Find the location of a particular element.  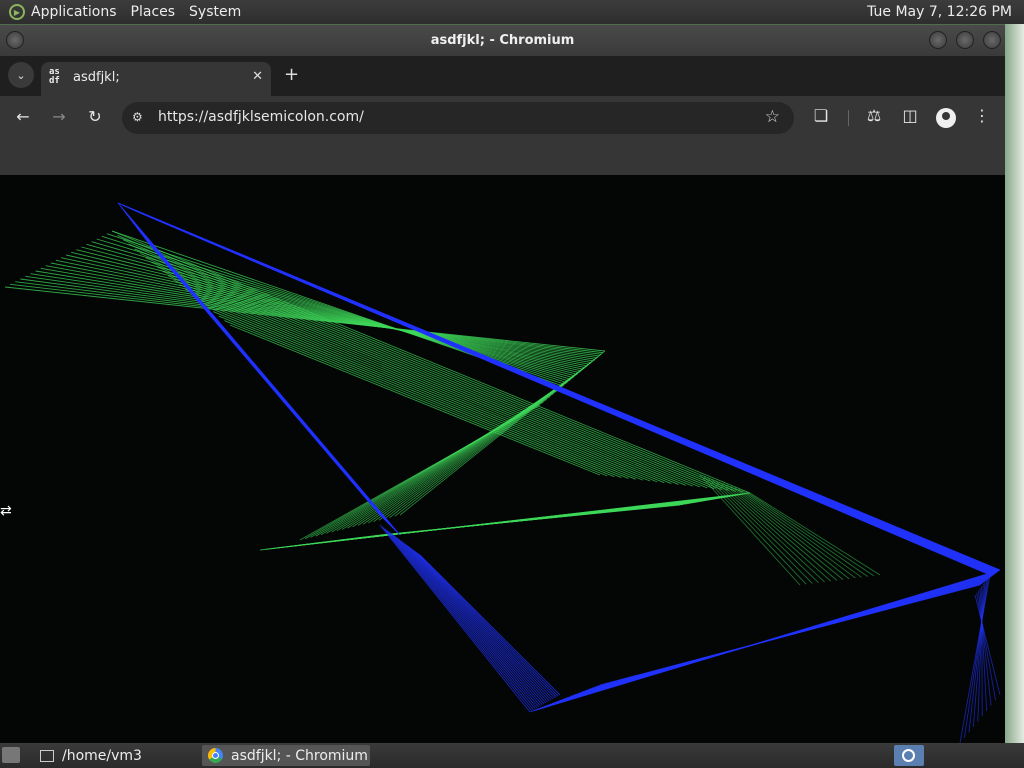

taskbar-item-label: /home/vm3 is located at coordinates (102, 755).